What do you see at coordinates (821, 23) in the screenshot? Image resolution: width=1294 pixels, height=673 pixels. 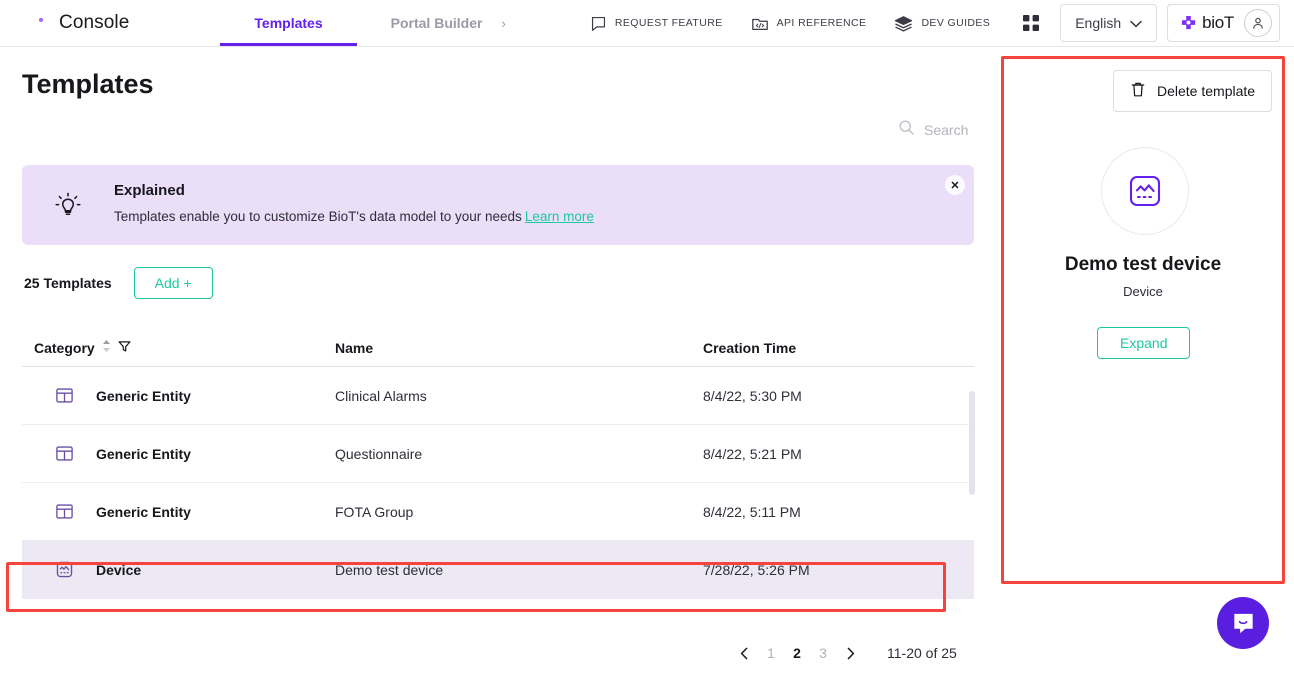 I see `api-reference-label: API REFERENCE` at bounding box center [821, 23].